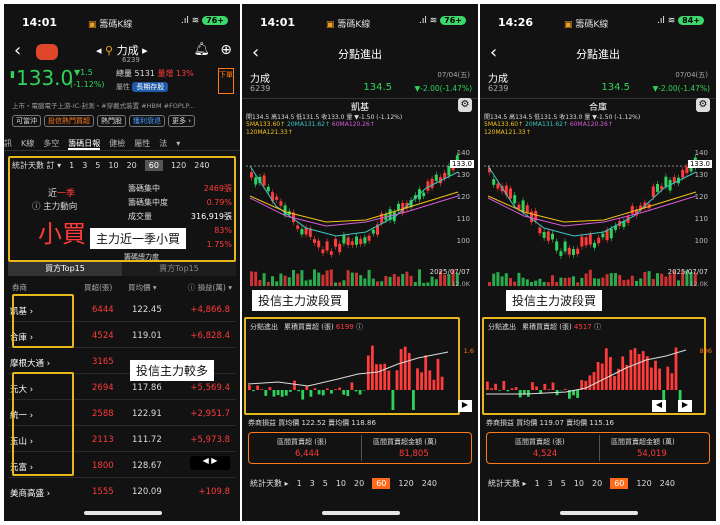  Describe the element at coordinates (210, 287) in the screenshot. I see `col-header-pl: ⓘ 損益(萬) ▾` at that location.